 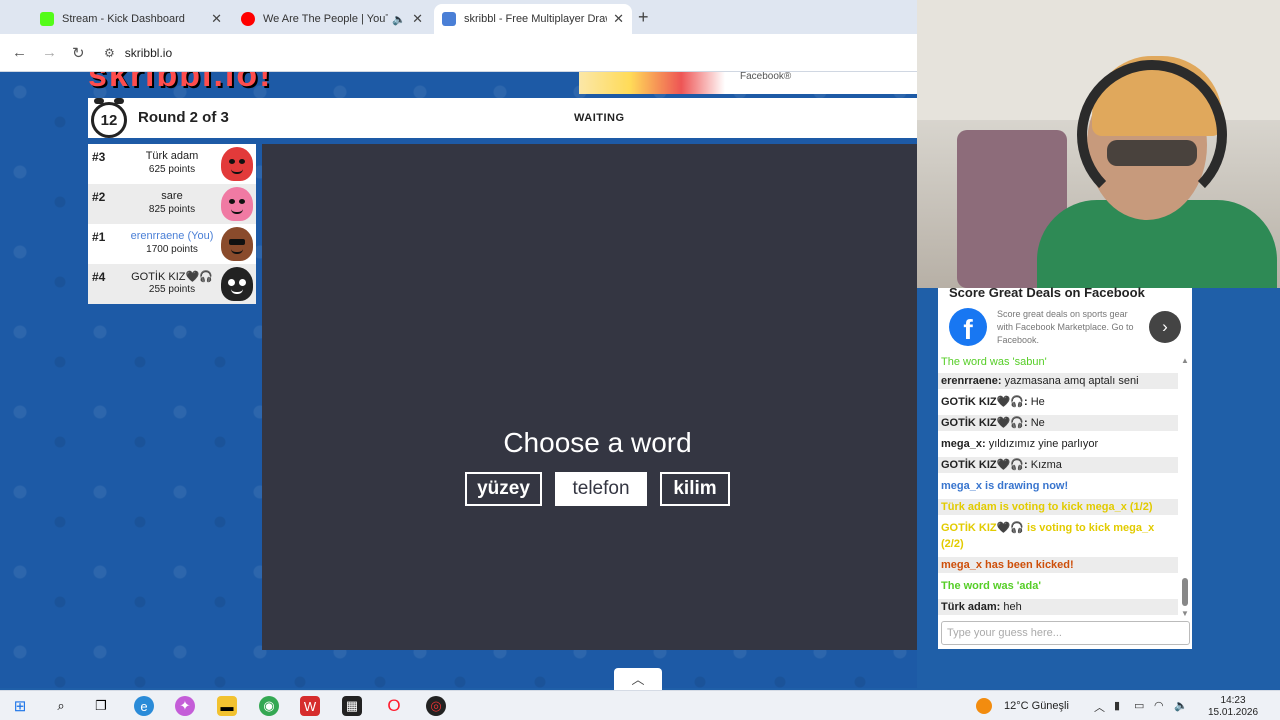 I want to click on message-text: Türk adam is voting to kick mega_x (1/2), so click(x=1047, y=507).